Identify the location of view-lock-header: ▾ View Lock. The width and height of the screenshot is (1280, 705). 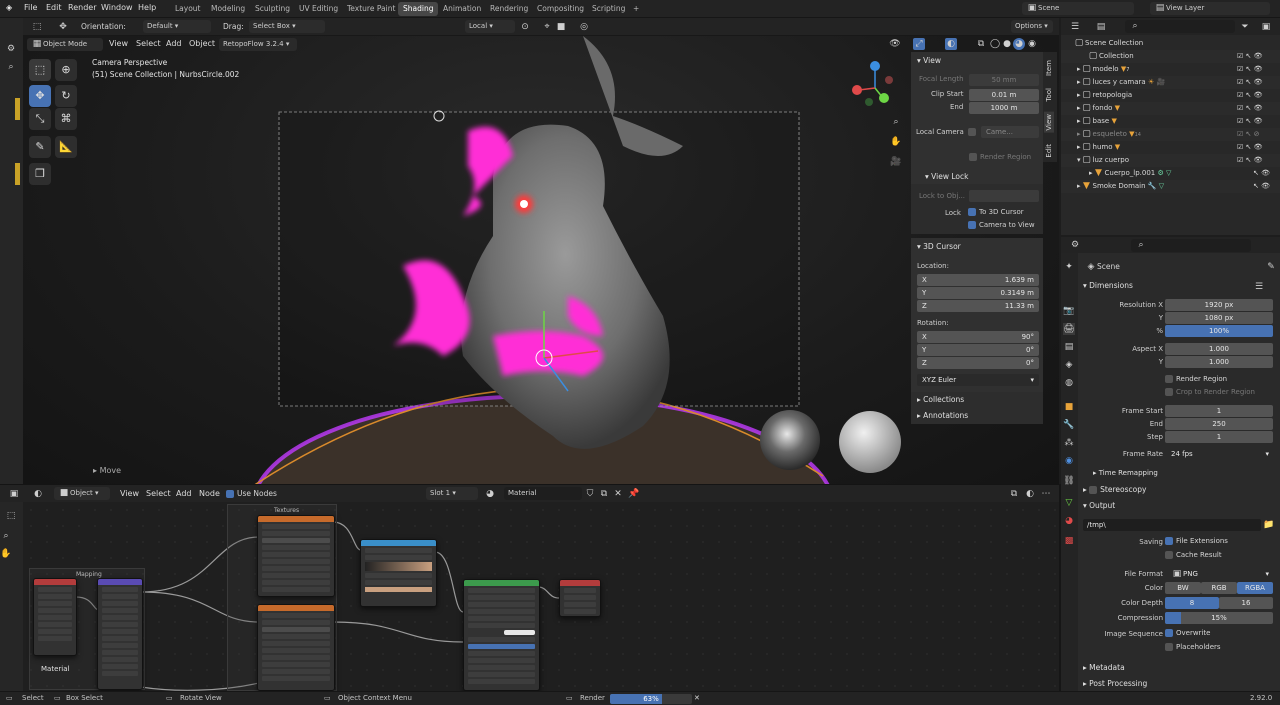
(946, 176).